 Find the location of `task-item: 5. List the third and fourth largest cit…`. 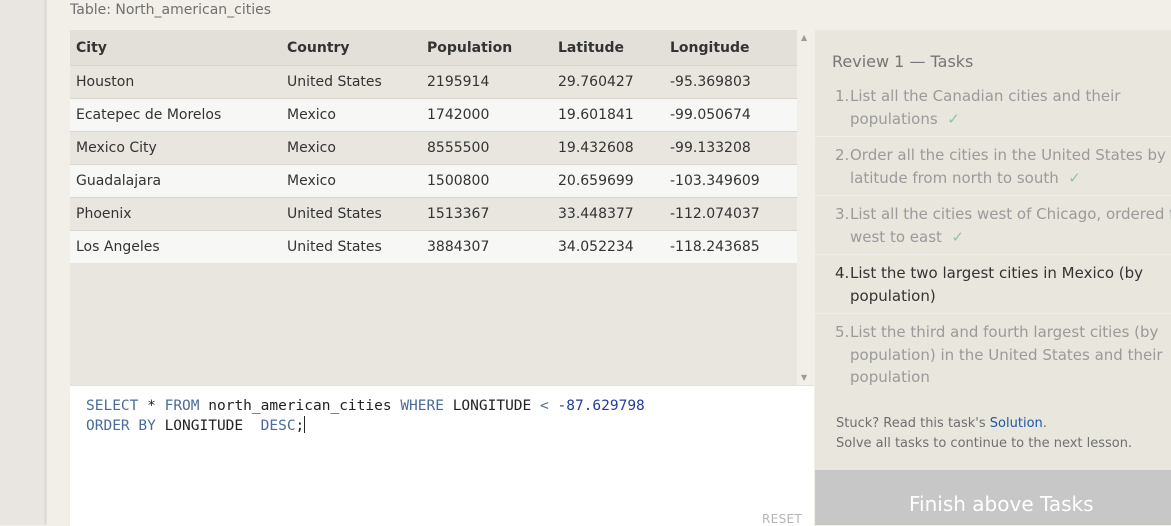

task-item: 5. List the third and fourth largest cit… is located at coordinates (993, 354).